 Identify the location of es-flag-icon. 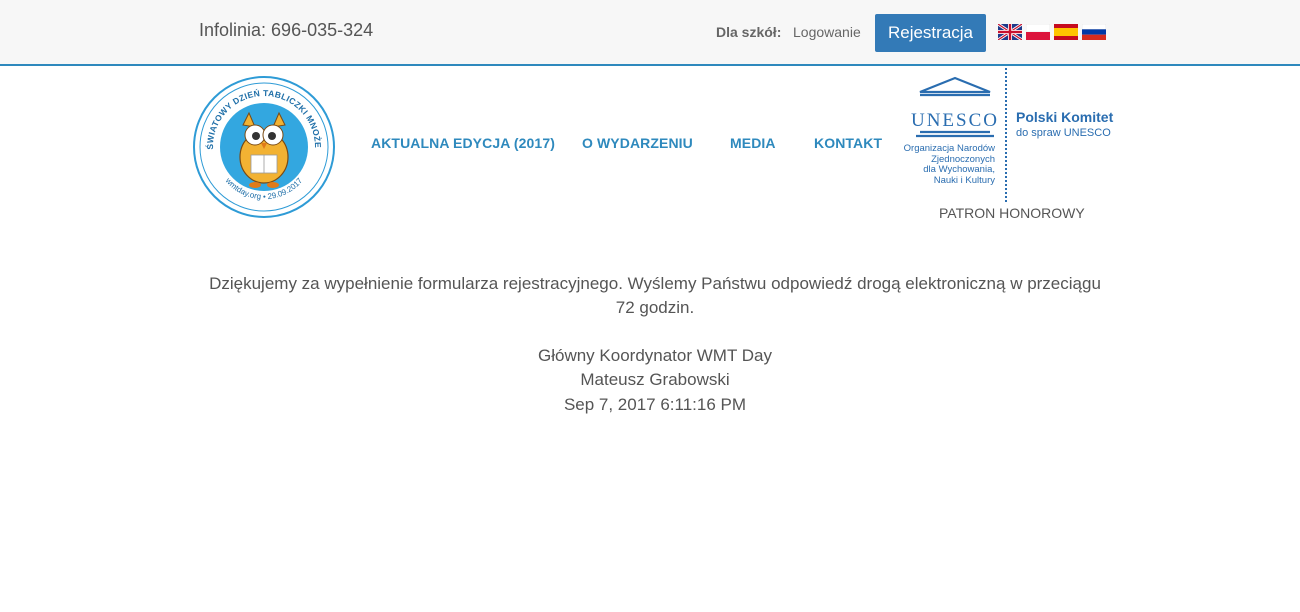
(1066, 32).